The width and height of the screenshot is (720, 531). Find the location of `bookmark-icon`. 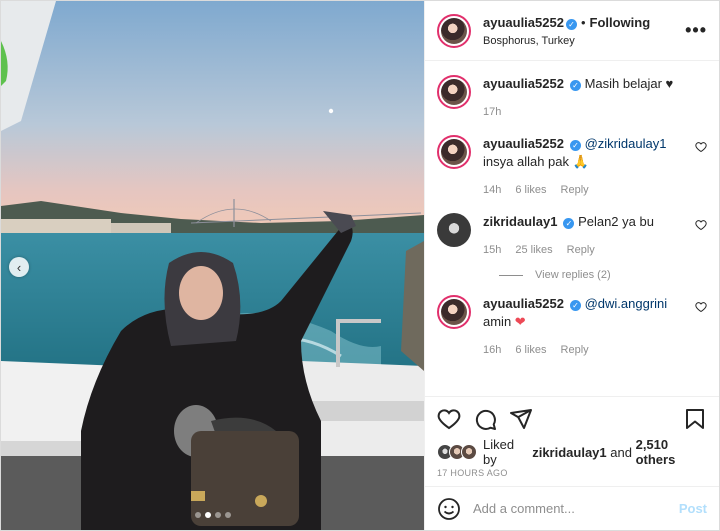

bookmark-icon is located at coordinates (695, 419).